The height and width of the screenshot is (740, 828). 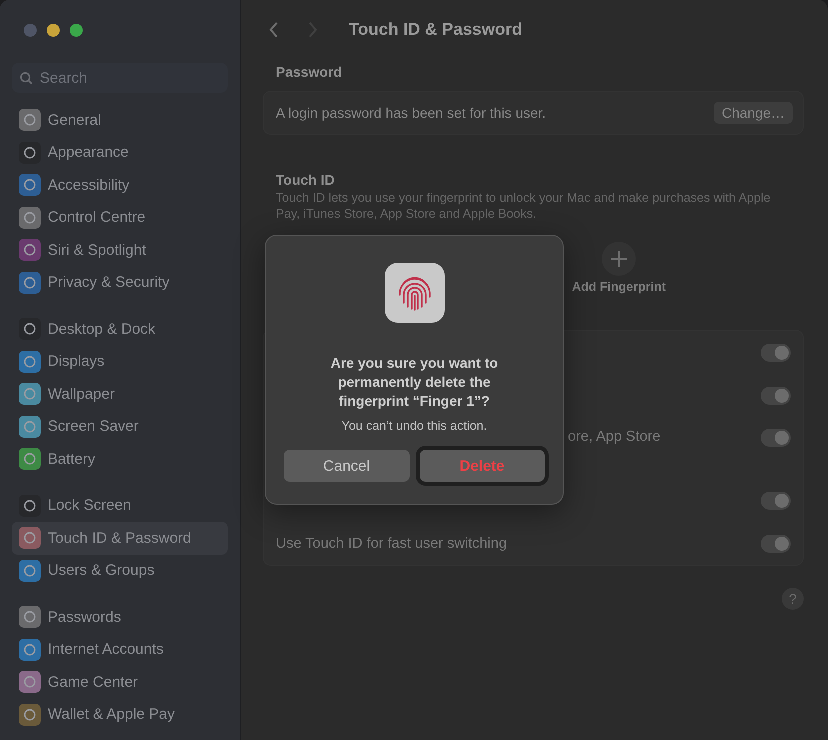 I want to click on sidebar-item: Appearance, so click(x=120, y=152).